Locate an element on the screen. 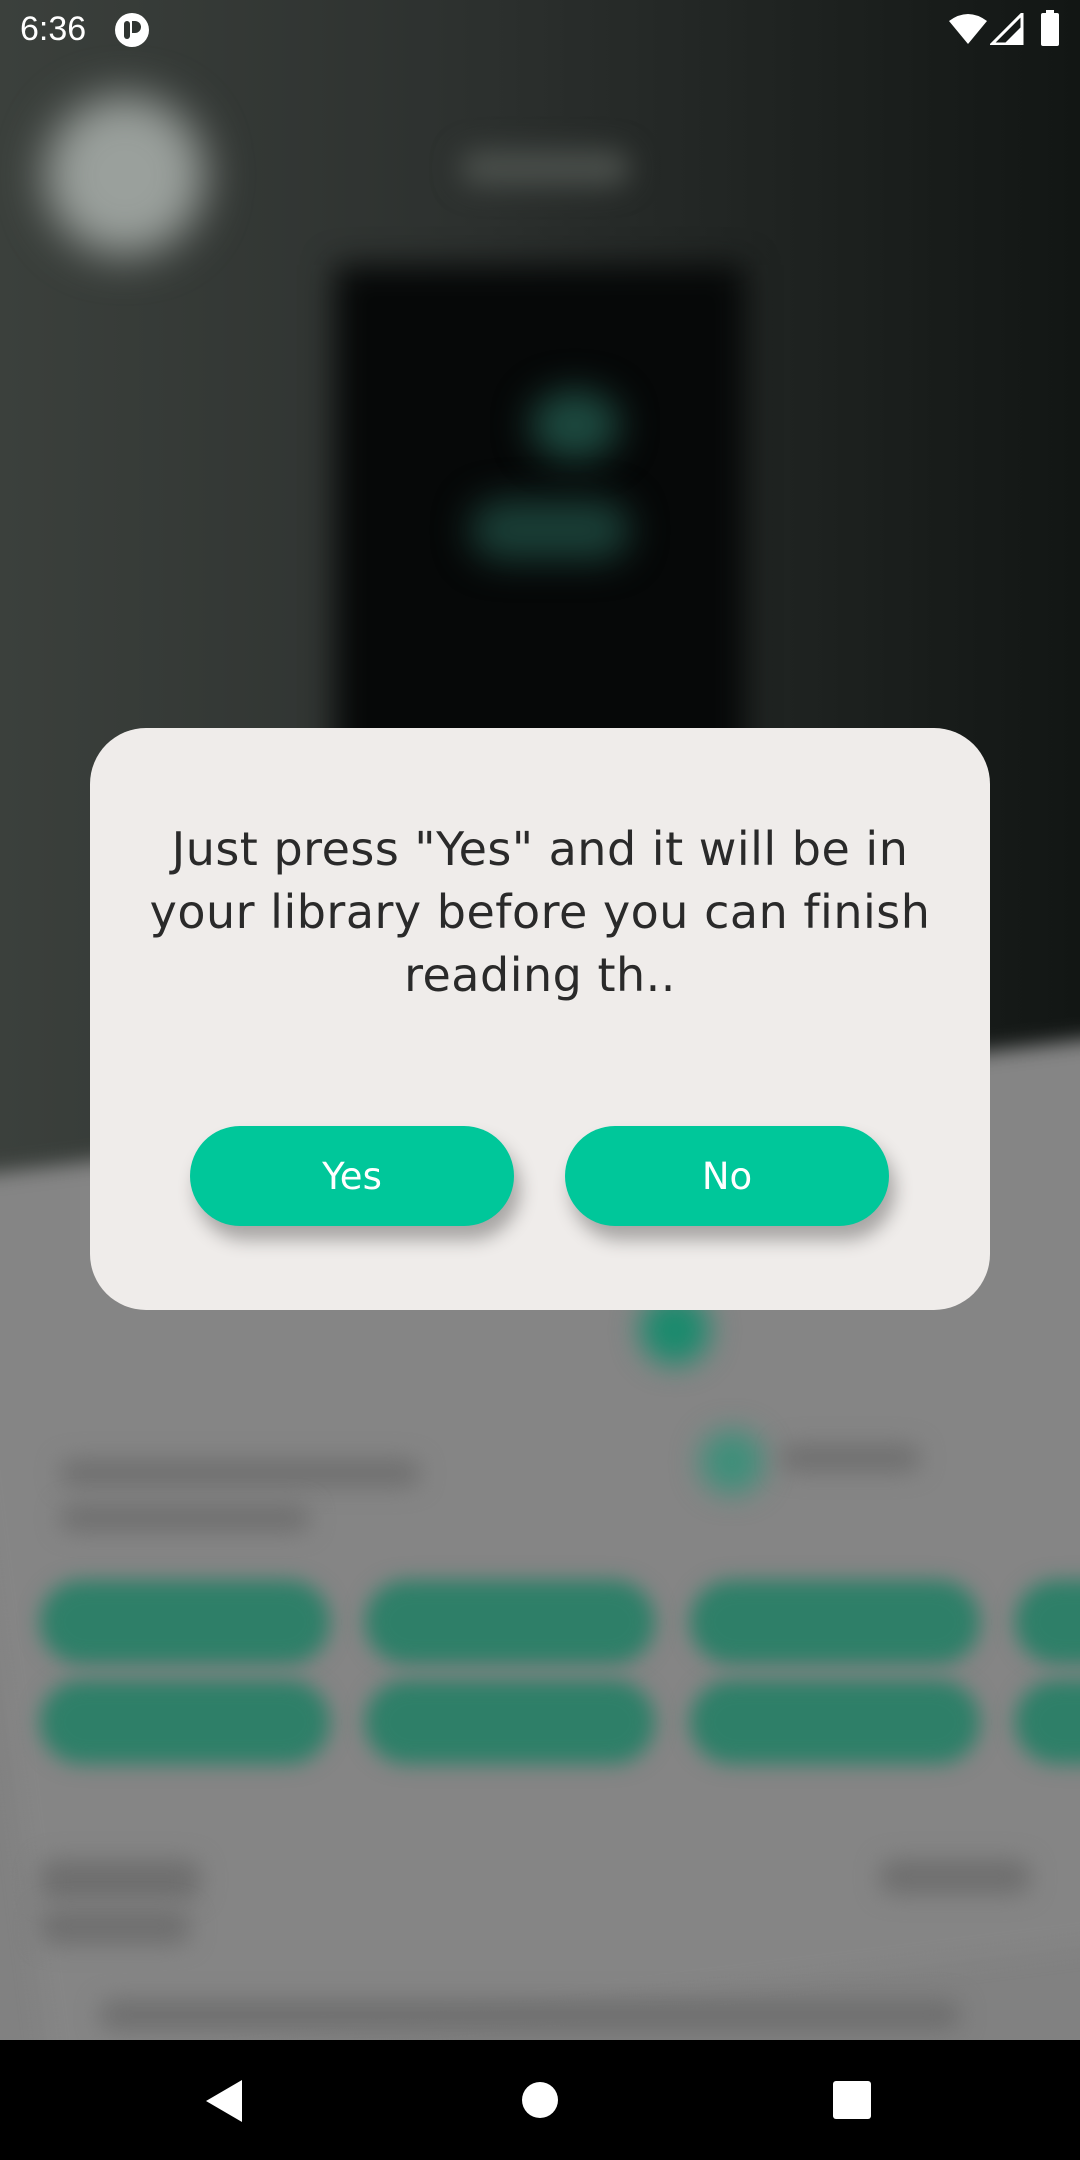  yes-button: Yes is located at coordinates (352, 1176).